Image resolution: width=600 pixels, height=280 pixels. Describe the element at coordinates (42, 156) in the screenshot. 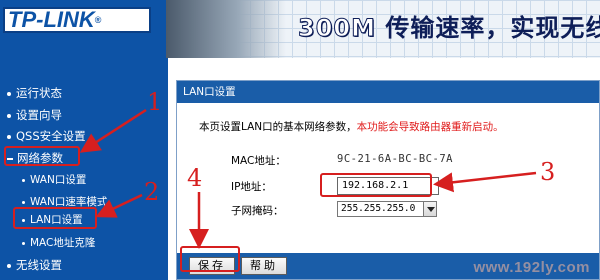

I see `annotation-box-network` at that location.